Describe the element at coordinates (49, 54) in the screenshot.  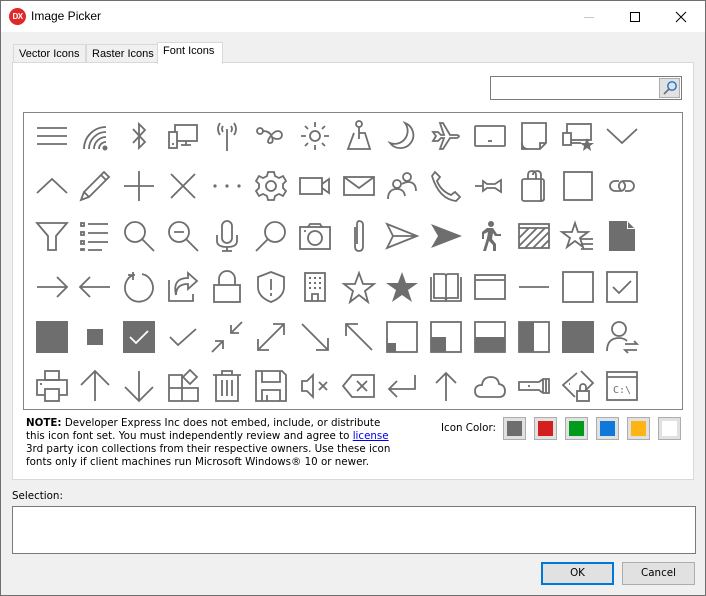
I see `tab-vector-icons: Vector Icons` at that location.